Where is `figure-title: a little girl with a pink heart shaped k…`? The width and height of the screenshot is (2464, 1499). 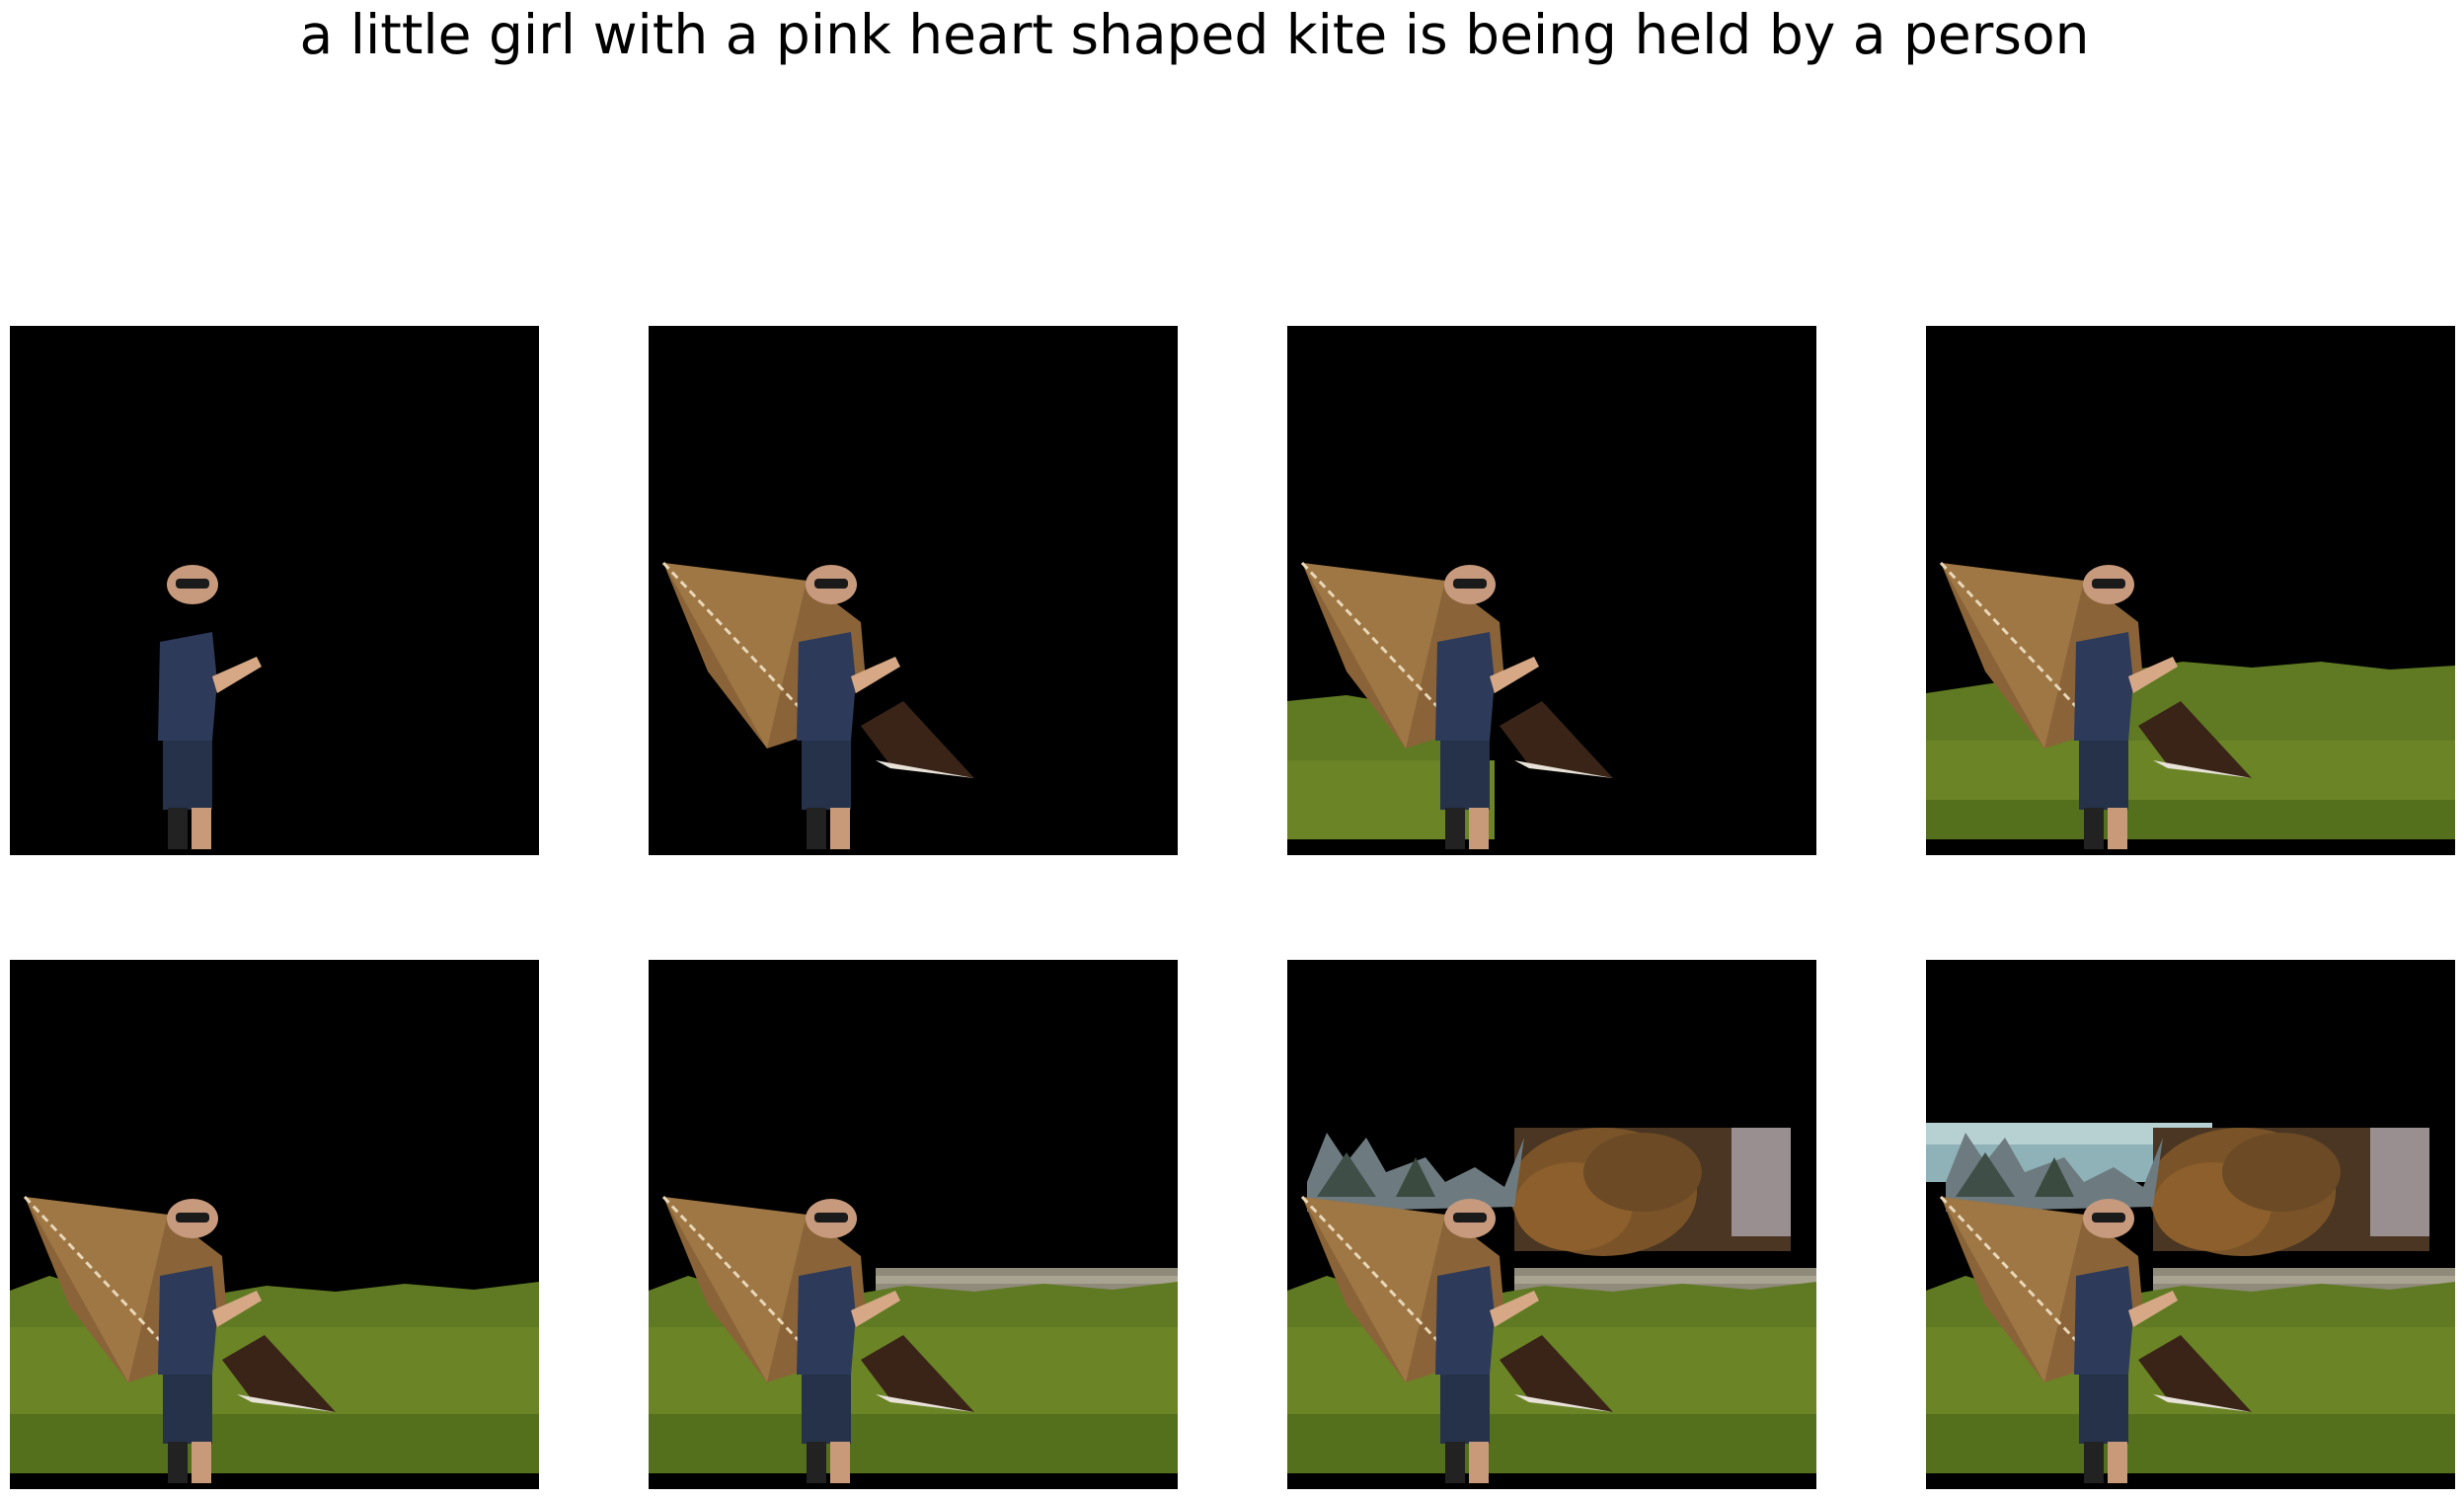 figure-title: a little girl with a pink heart shaped k… is located at coordinates (1194, 34).